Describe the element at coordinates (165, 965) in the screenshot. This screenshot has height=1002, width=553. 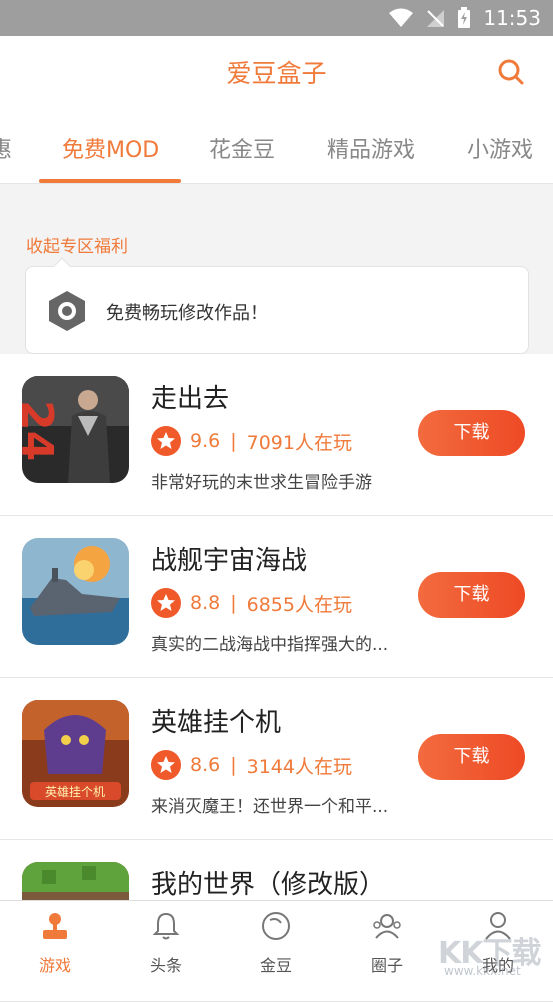
I see `nav-label: 头条` at that location.